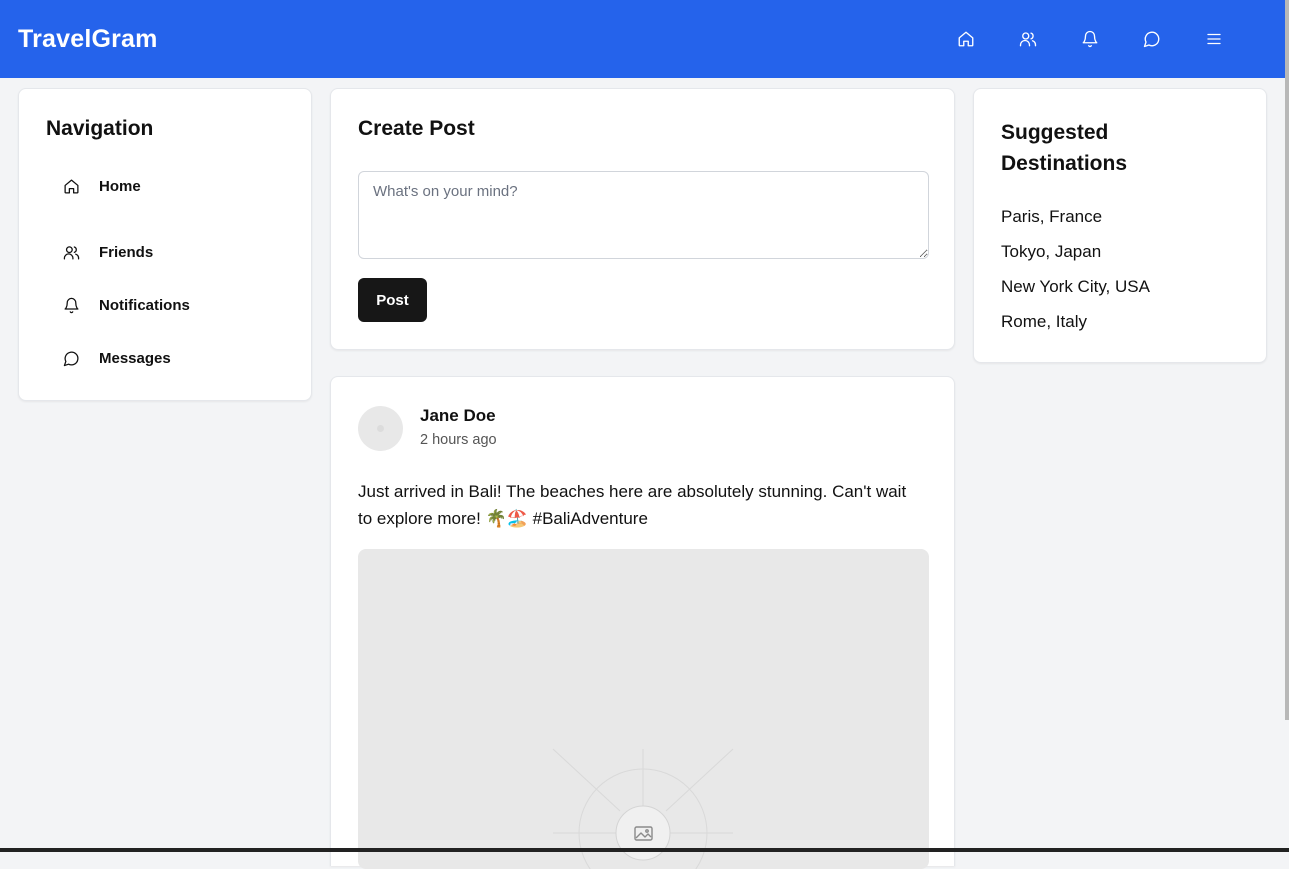 The height and width of the screenshot is (869, 1289). What do you see at coordinates (135, 358) in the screenshot?
I see `sidebar-item-label: Messages` at bounding box center [135, 358].